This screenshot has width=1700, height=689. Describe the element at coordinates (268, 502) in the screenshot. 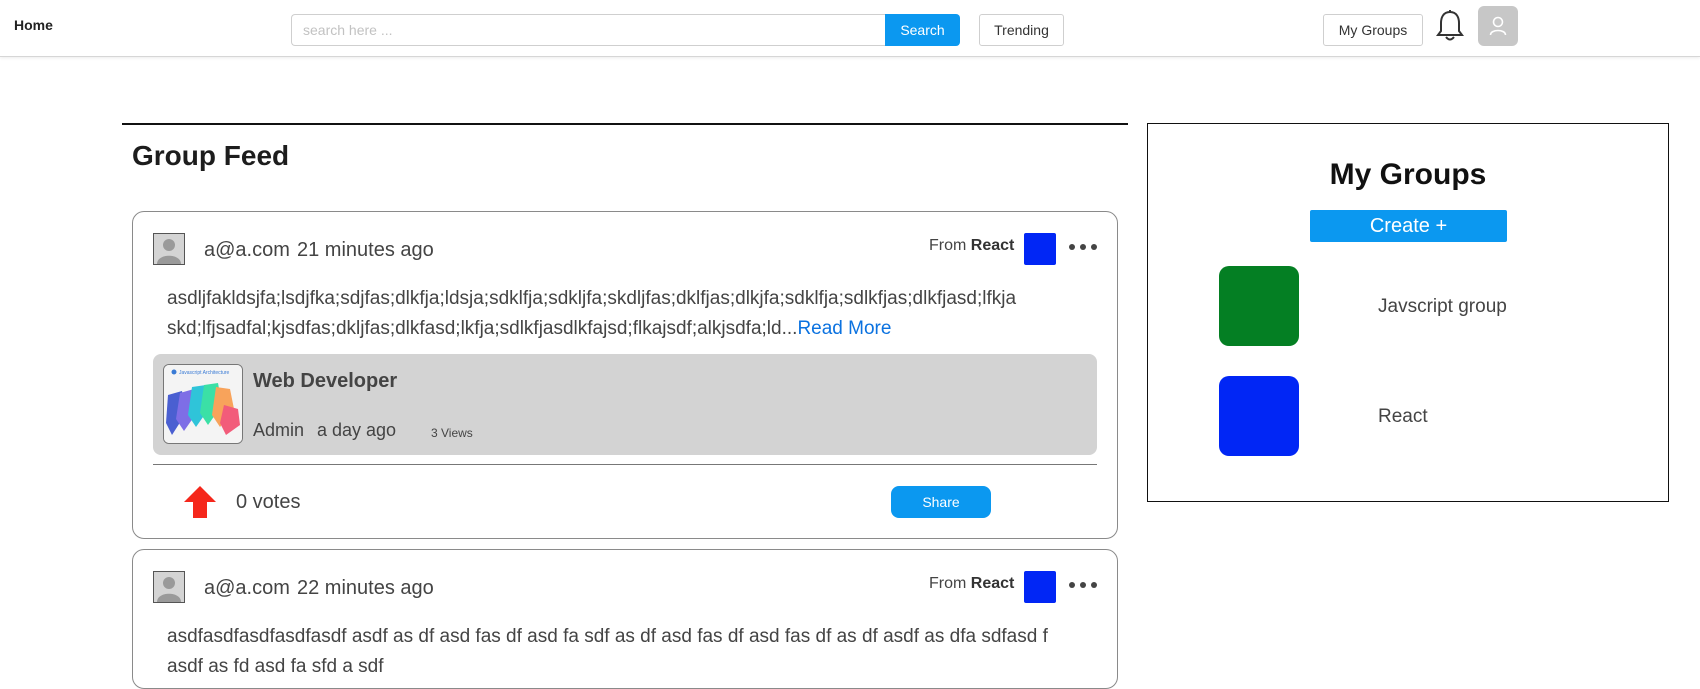

I see `vote-count: 0 votes` at that location.